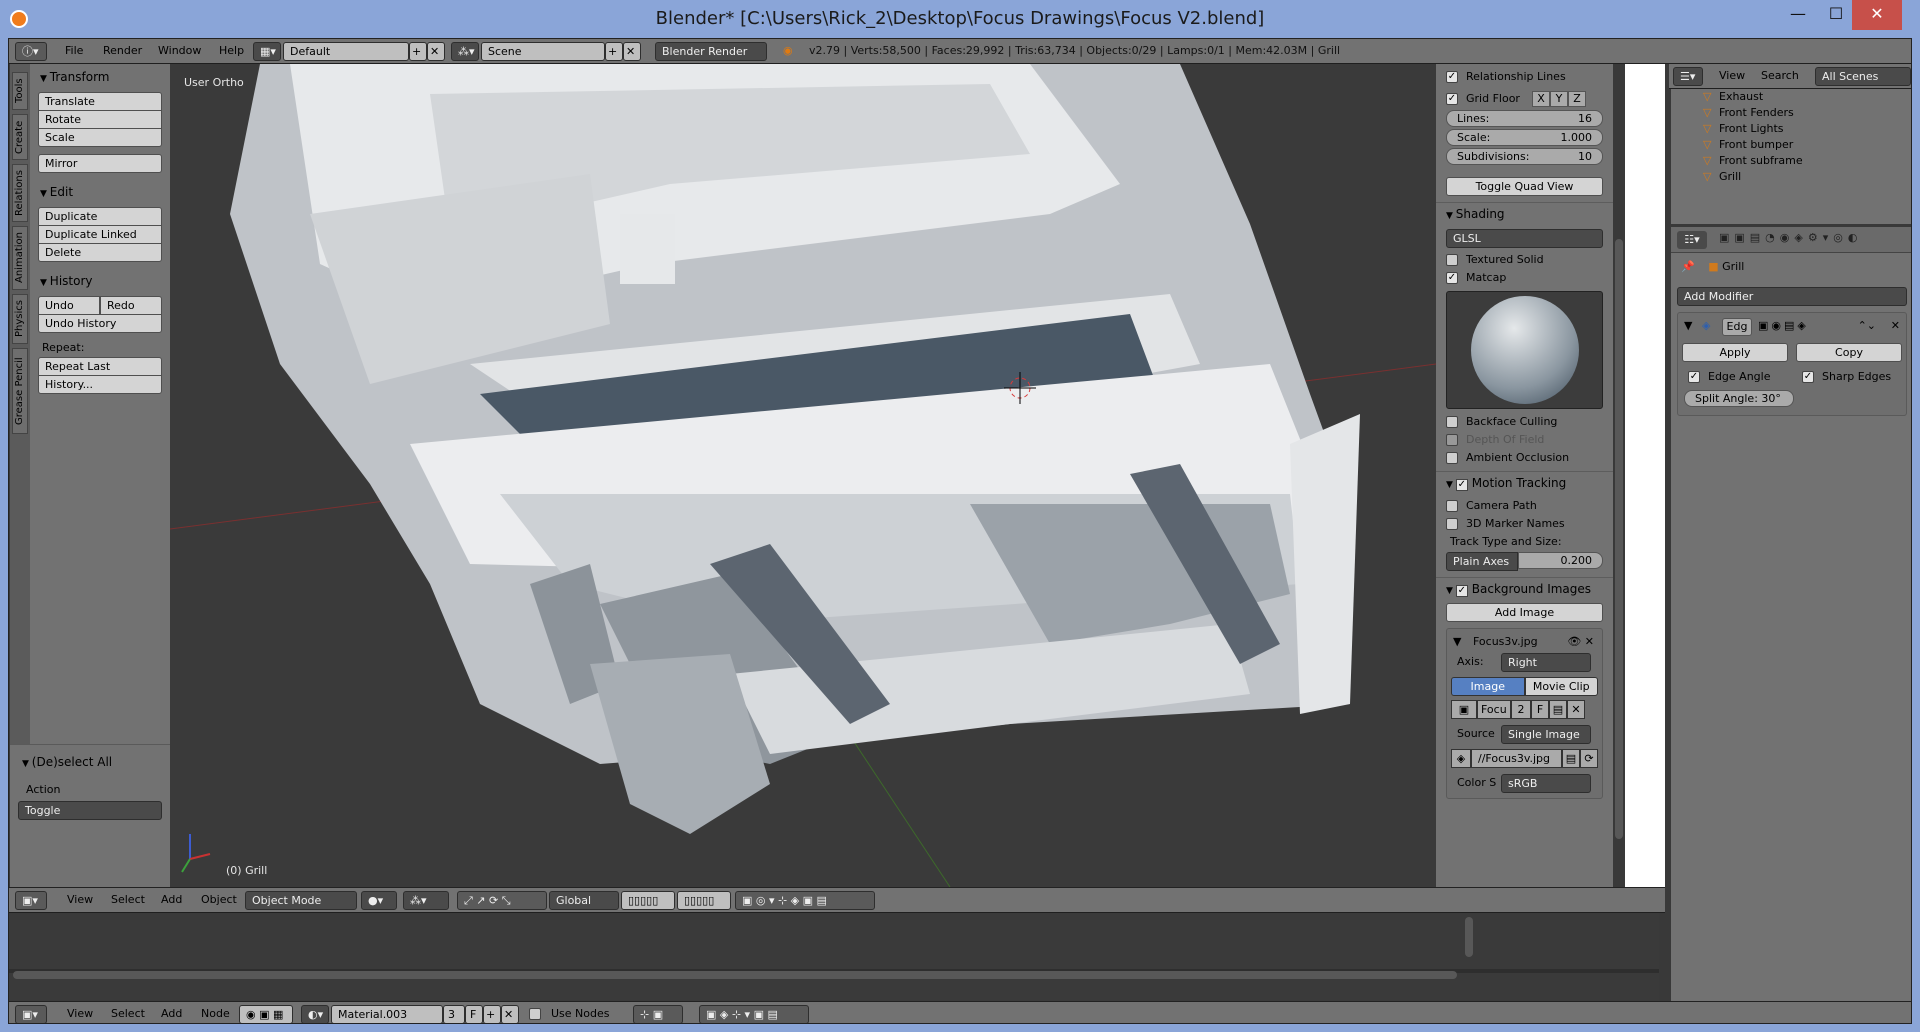  Describe the element at coordinates (535, 1014) in the screenshot. I see `use-nodes-checkbox` at that location.